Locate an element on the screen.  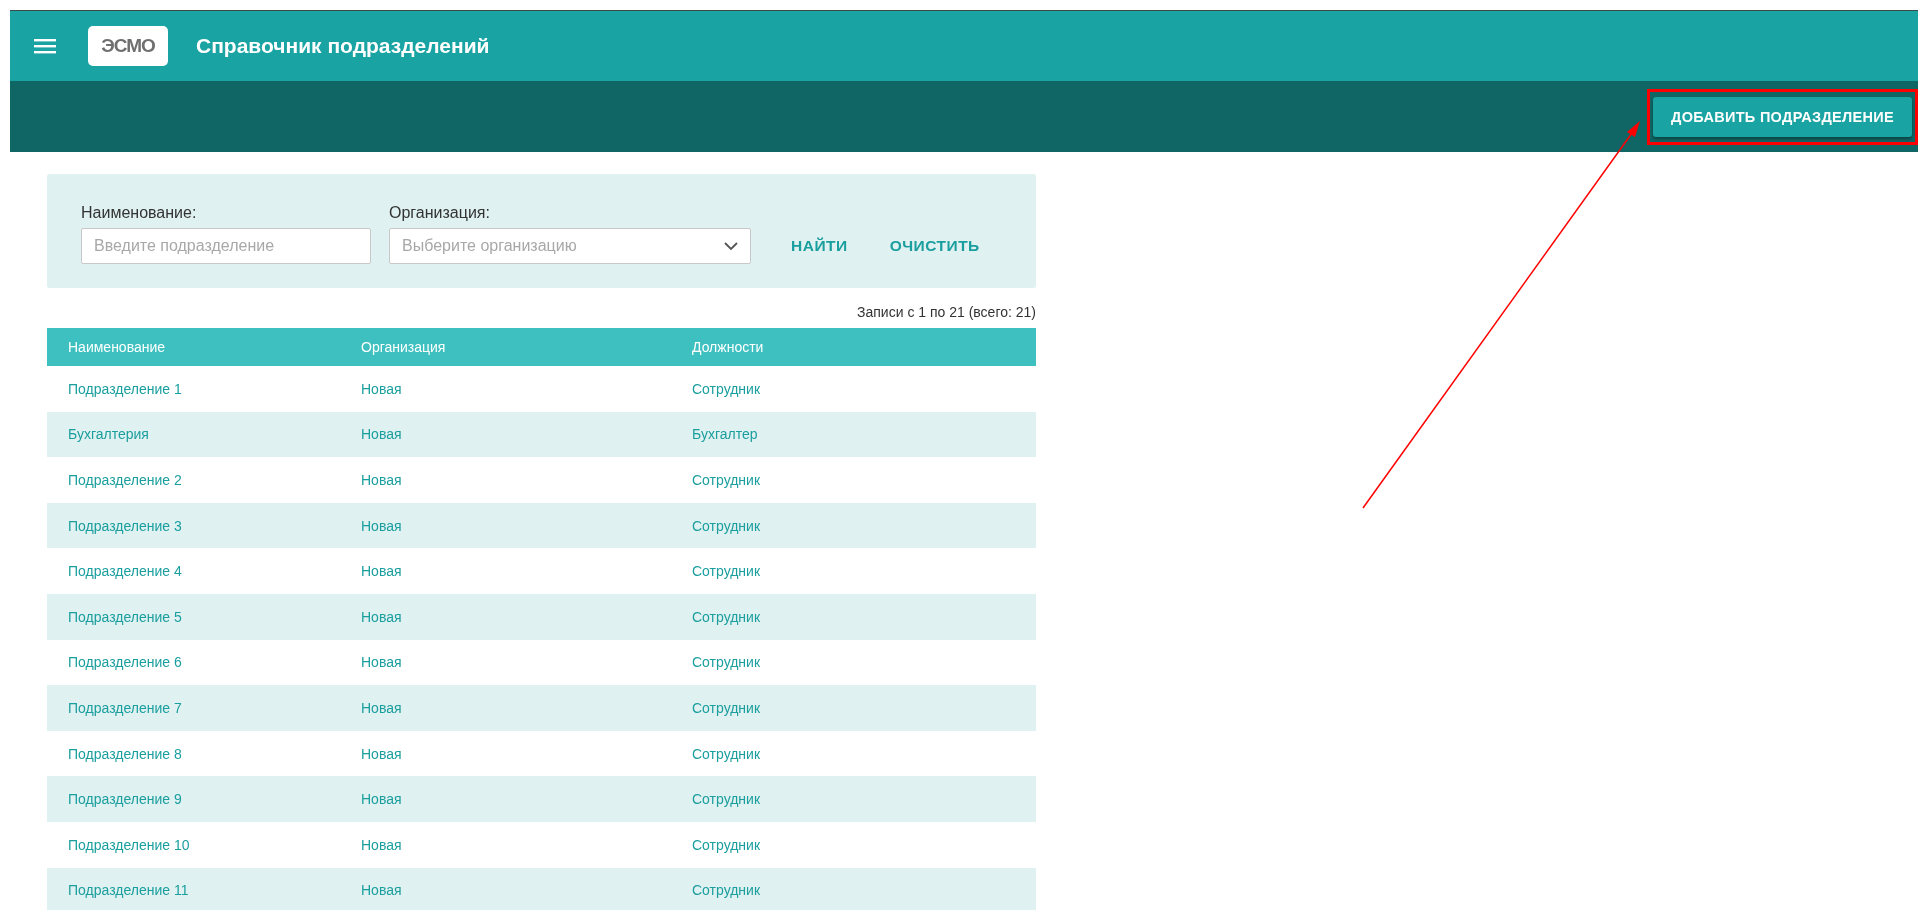
table-cell-text: Подразделение 10 is located at coordinates (128, 844).